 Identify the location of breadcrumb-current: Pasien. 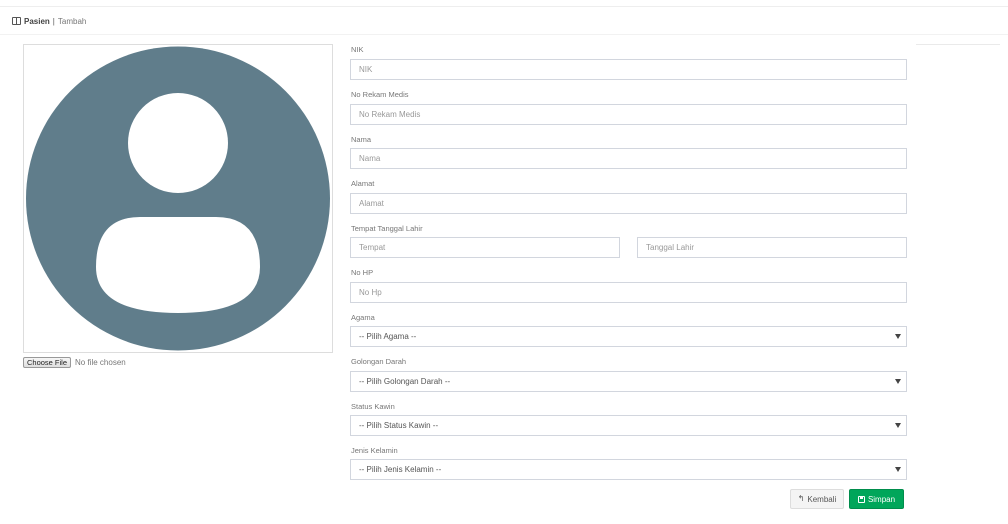
(37, 21).